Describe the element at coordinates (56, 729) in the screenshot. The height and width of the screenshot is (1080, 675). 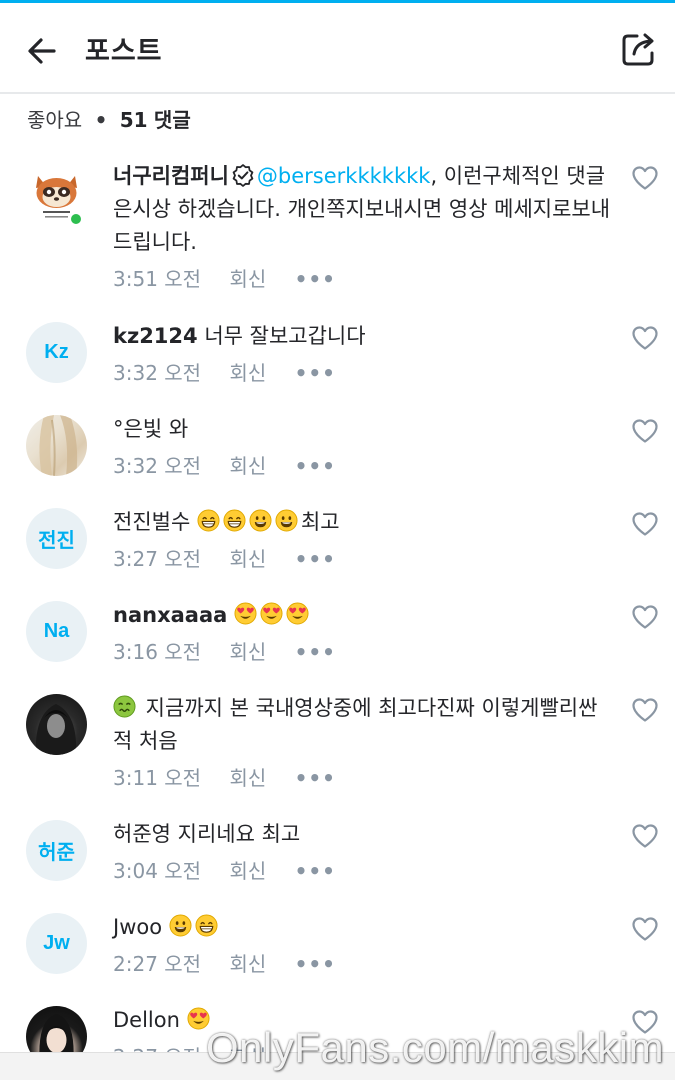
I see `user-photo-icon` at that location.